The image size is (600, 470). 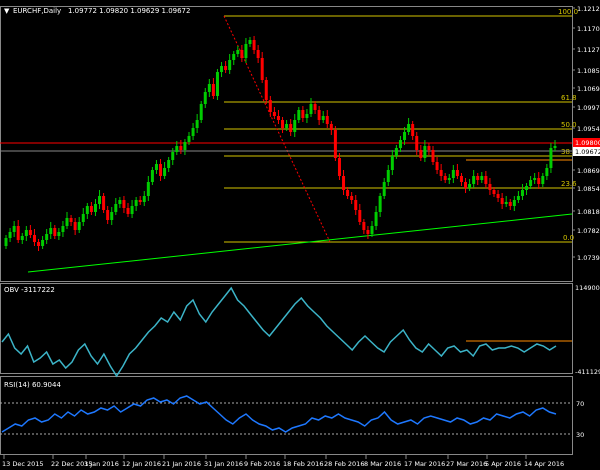 I want to click on price-tick-label: 1.12120, so click(x=588, y=9).